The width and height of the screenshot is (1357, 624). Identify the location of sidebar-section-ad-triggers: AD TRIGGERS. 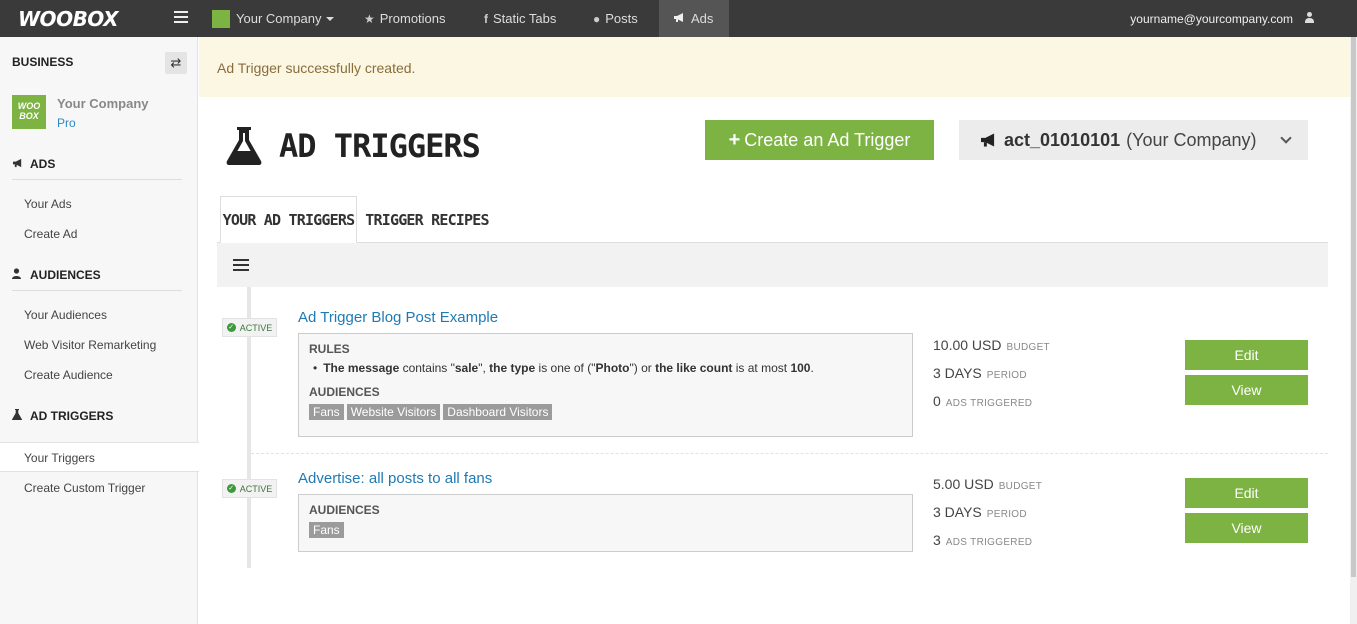
(62, 416).